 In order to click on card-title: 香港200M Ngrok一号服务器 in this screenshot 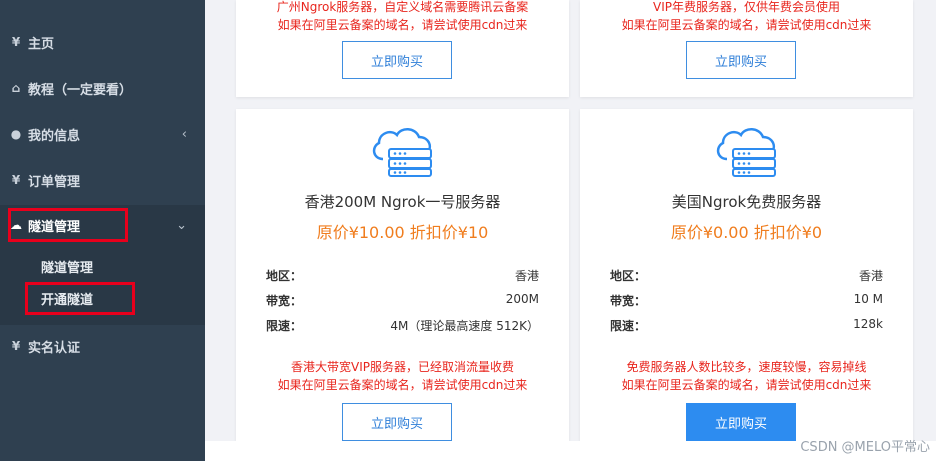, I will do `click(402, 202)`.